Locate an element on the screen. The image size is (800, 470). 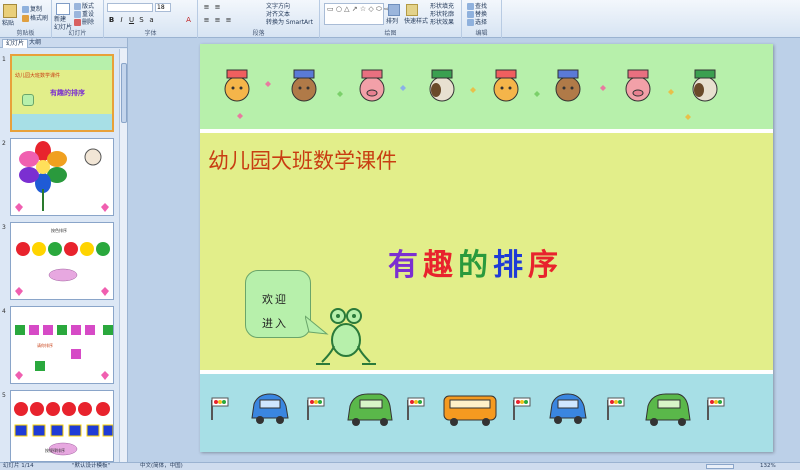
copy-button: 复制 is located at coordinates (32, 10).